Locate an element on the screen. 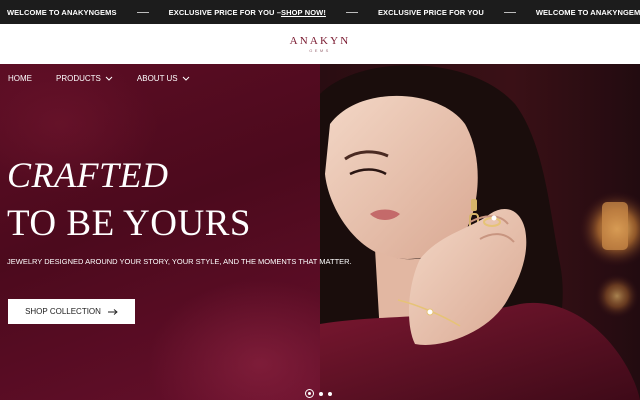 The width and height of the screenshot is (640, 400). shop-now-link: SHOP NOW! is located at coordinates (303, 12).